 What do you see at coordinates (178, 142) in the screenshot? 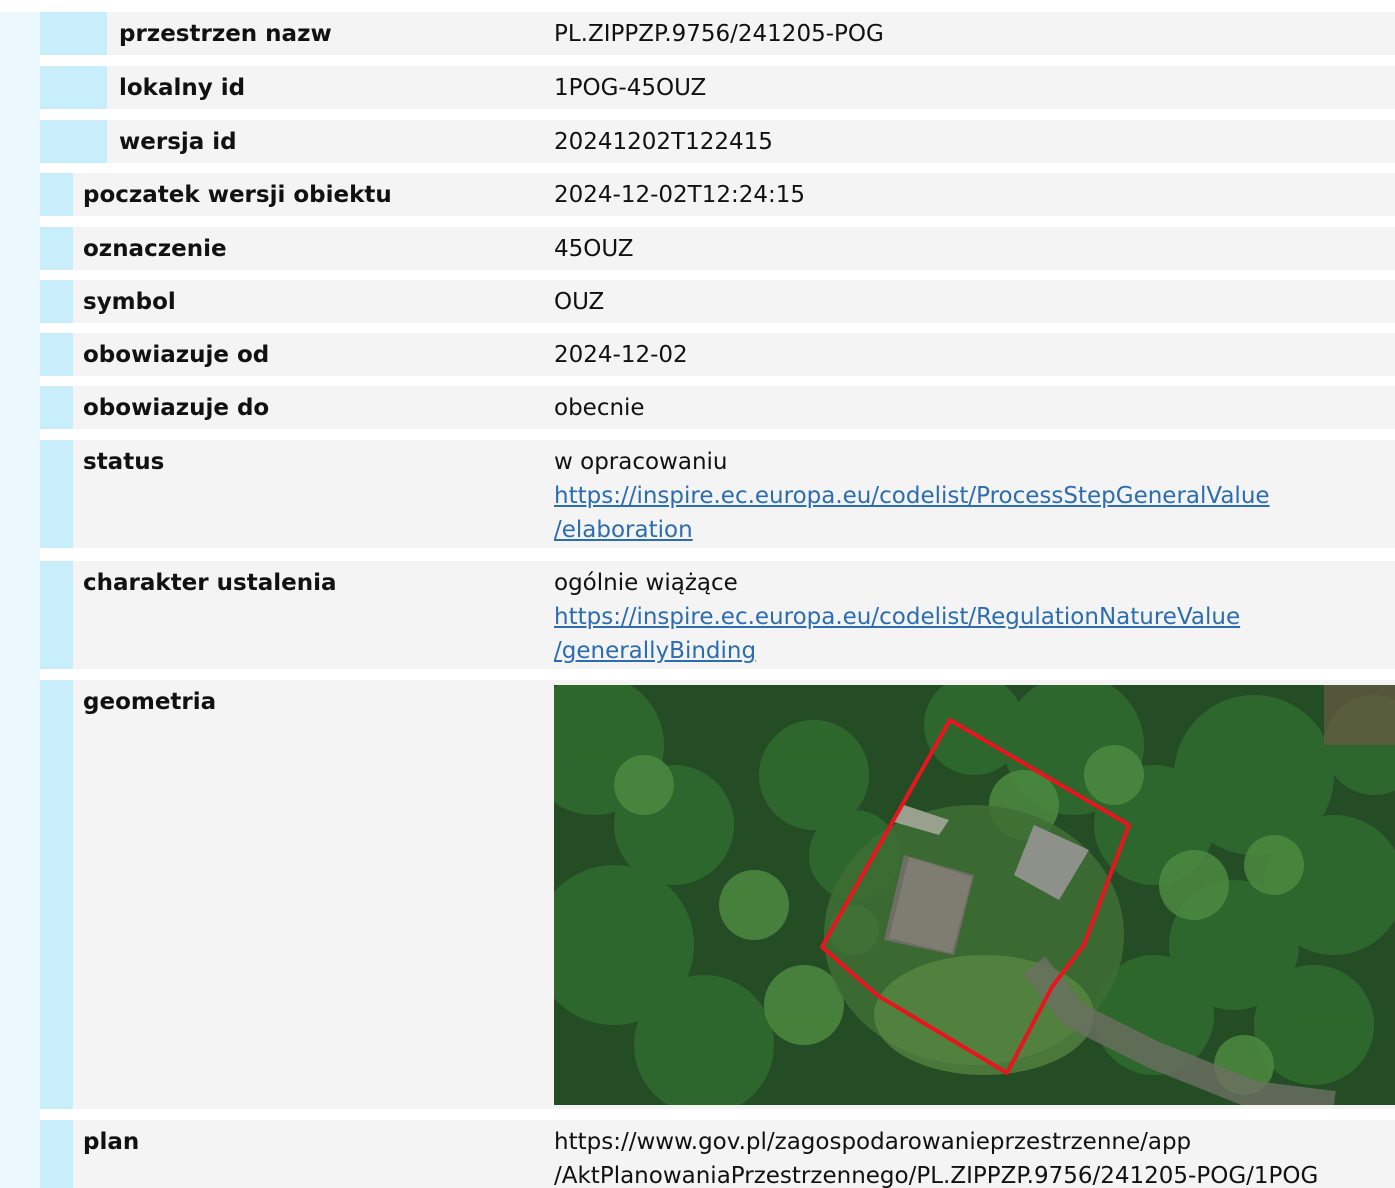
I see `label-wersja-id: wersja id` at bounding box center [178, 142].